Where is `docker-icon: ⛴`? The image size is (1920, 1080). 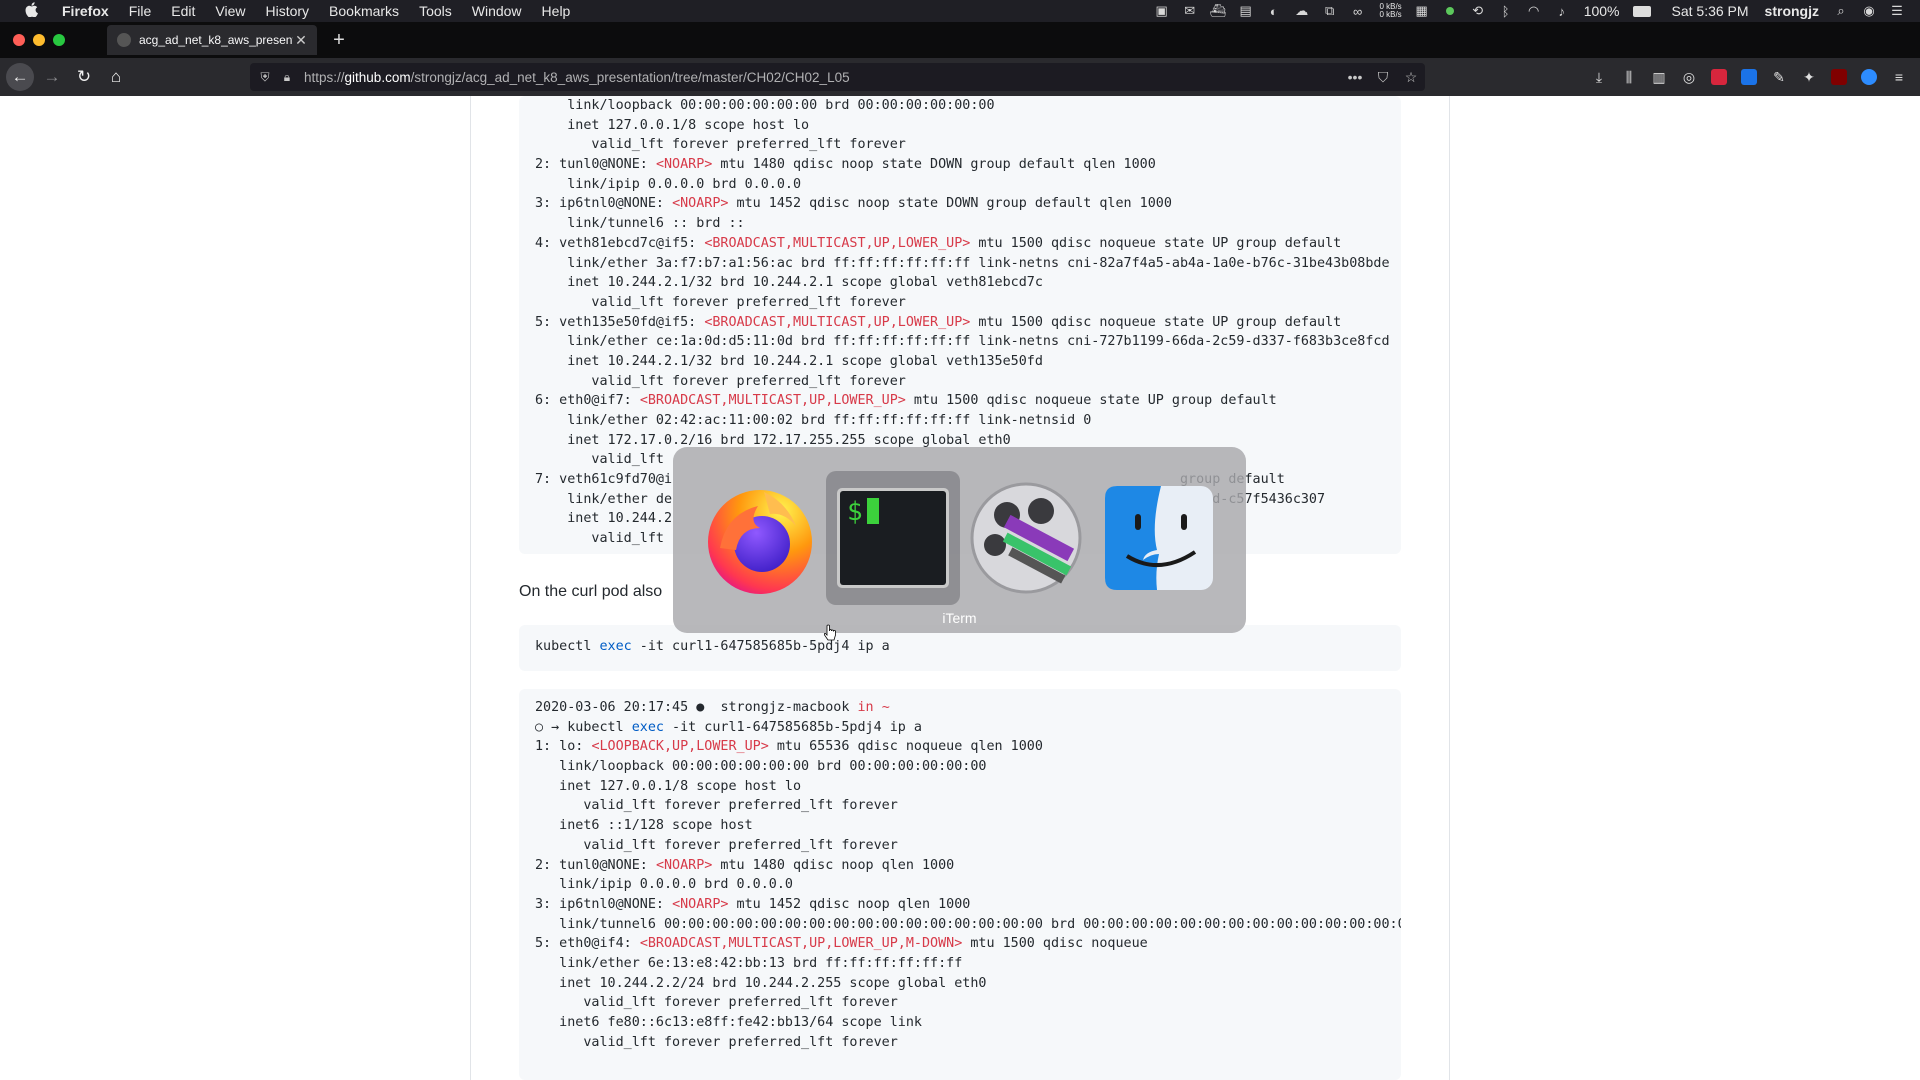
docker-icon: ⛴ is located at coordinates (1218, 10).